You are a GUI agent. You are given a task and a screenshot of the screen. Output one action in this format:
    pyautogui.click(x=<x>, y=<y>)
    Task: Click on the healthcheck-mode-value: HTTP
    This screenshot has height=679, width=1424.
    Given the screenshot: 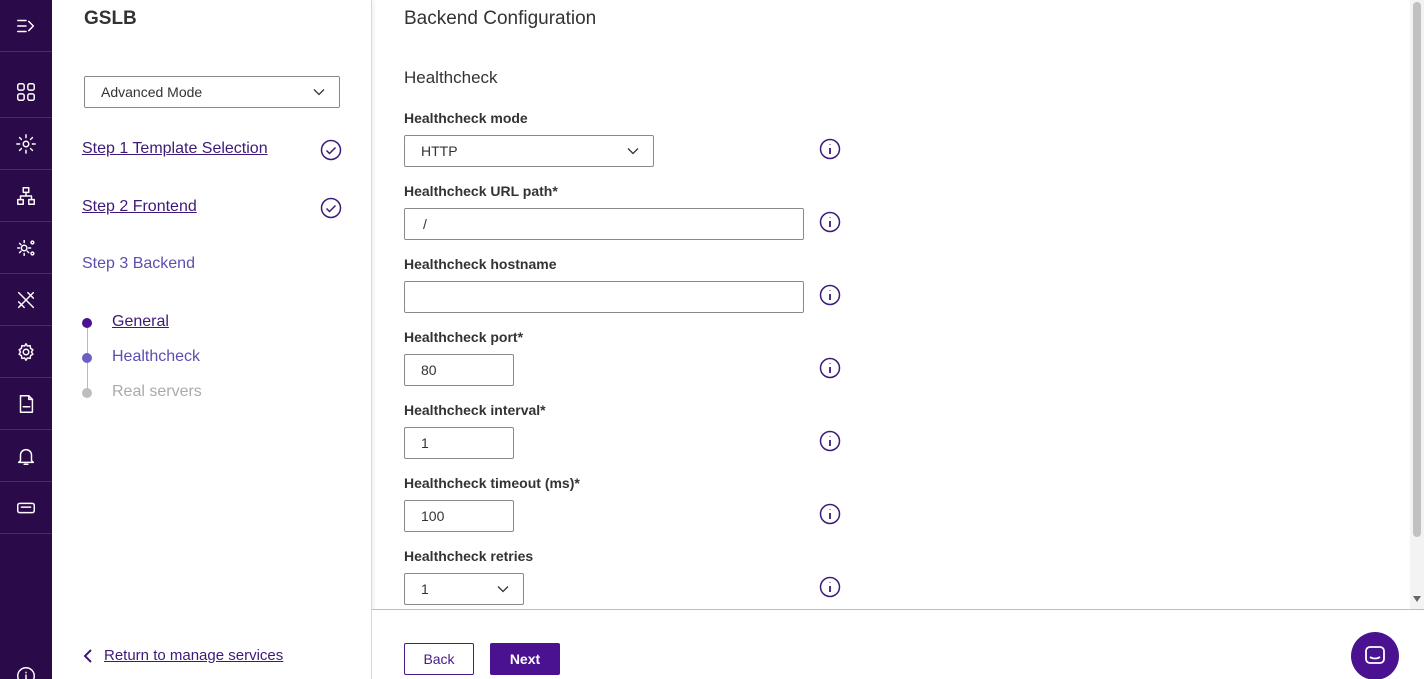 What is the action you would take?
    pyautogui.click(x=439, y=151)
    